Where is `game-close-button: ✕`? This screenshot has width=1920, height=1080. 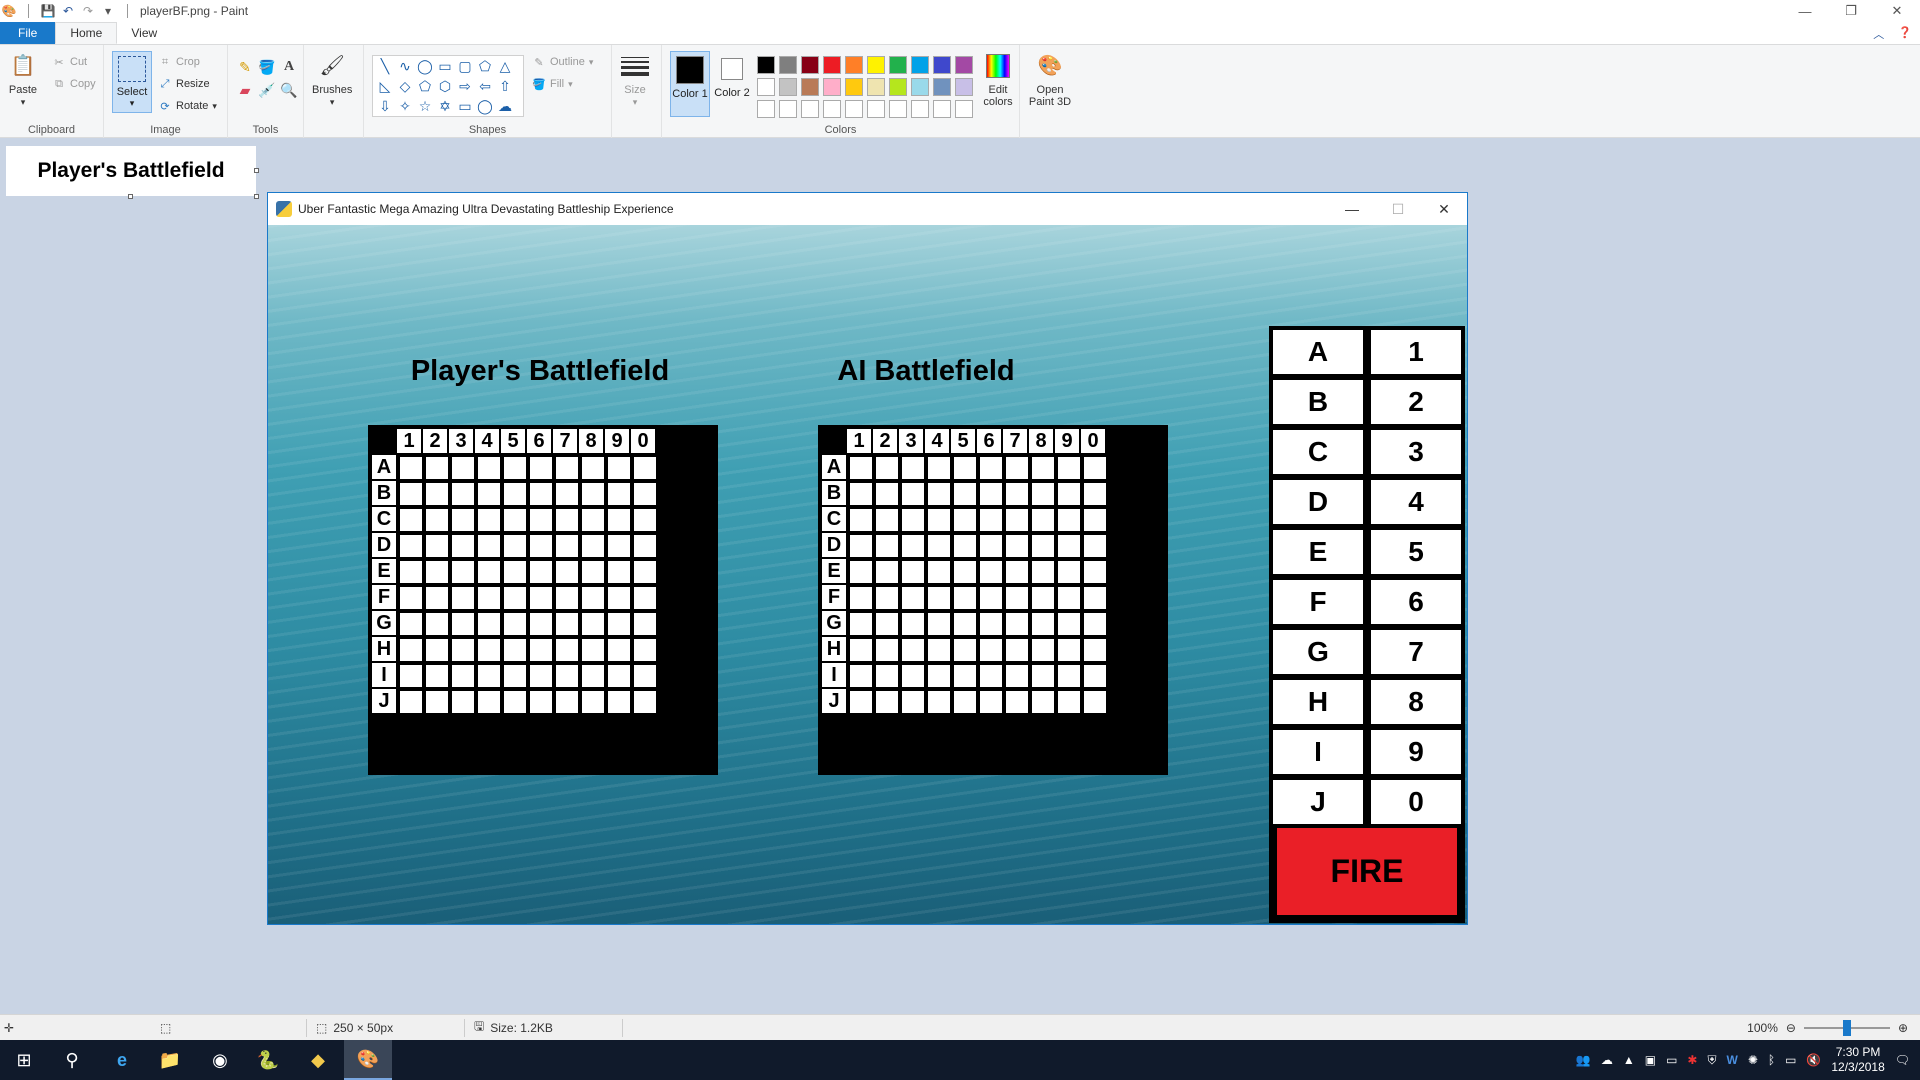 game-close-button: ✕ is located at coordinates (1444, 209).